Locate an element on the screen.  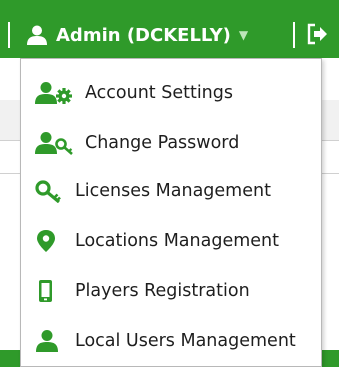
user-gear-icon is located at coordinates (53, 93).